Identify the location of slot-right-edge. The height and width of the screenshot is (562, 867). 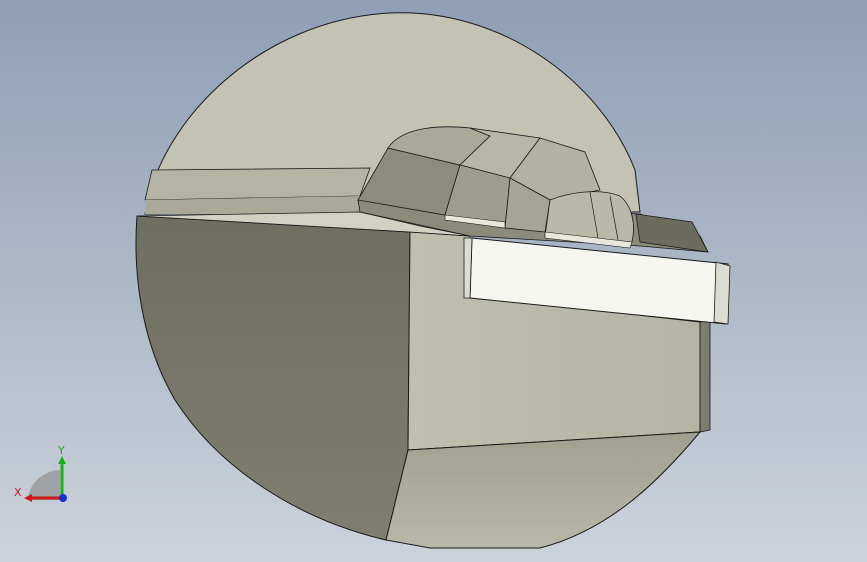
(722, 293).